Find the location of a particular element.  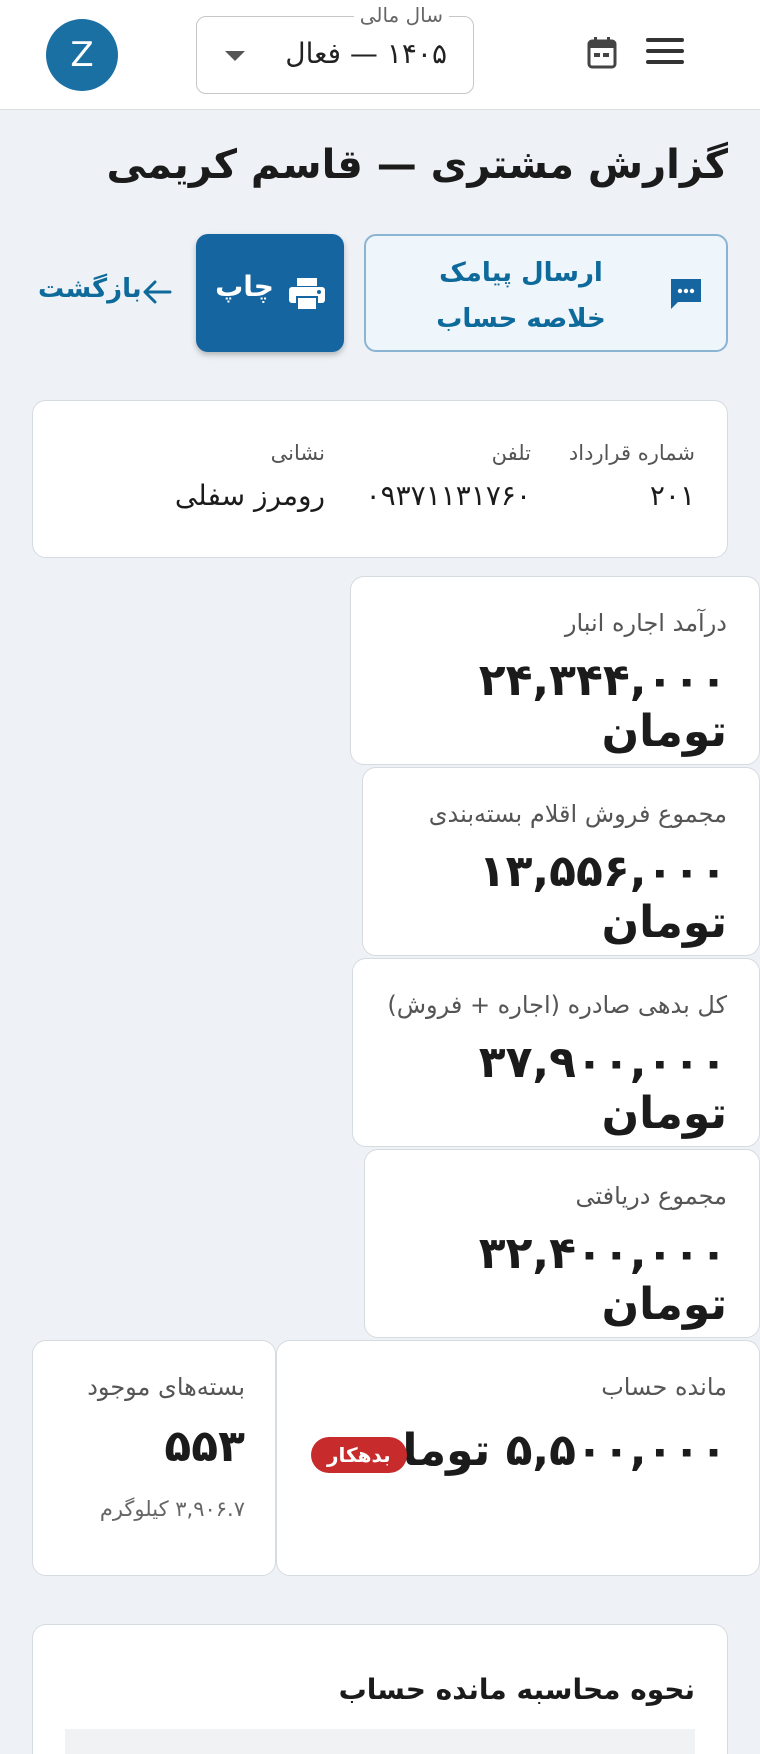

stat-subvalue: ۳,۹۰۶.۷ کیلوگرم is located at coordinates (172, 1509).